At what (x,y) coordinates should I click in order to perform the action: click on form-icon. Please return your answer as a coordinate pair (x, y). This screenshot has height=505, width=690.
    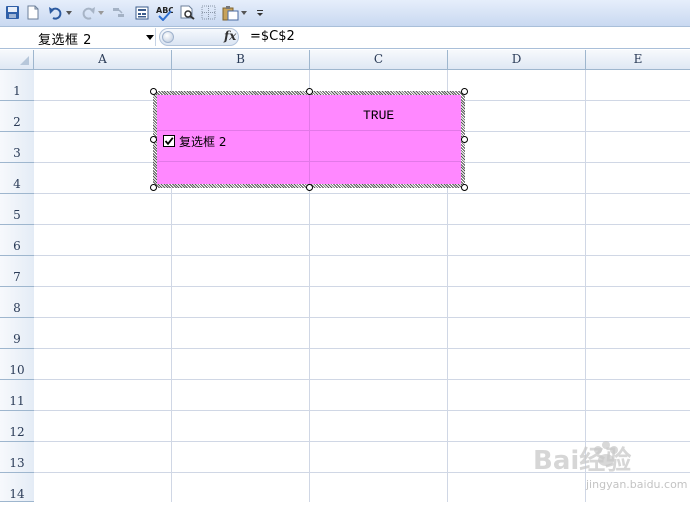
    Looking at the image, I should click on (142, 12).